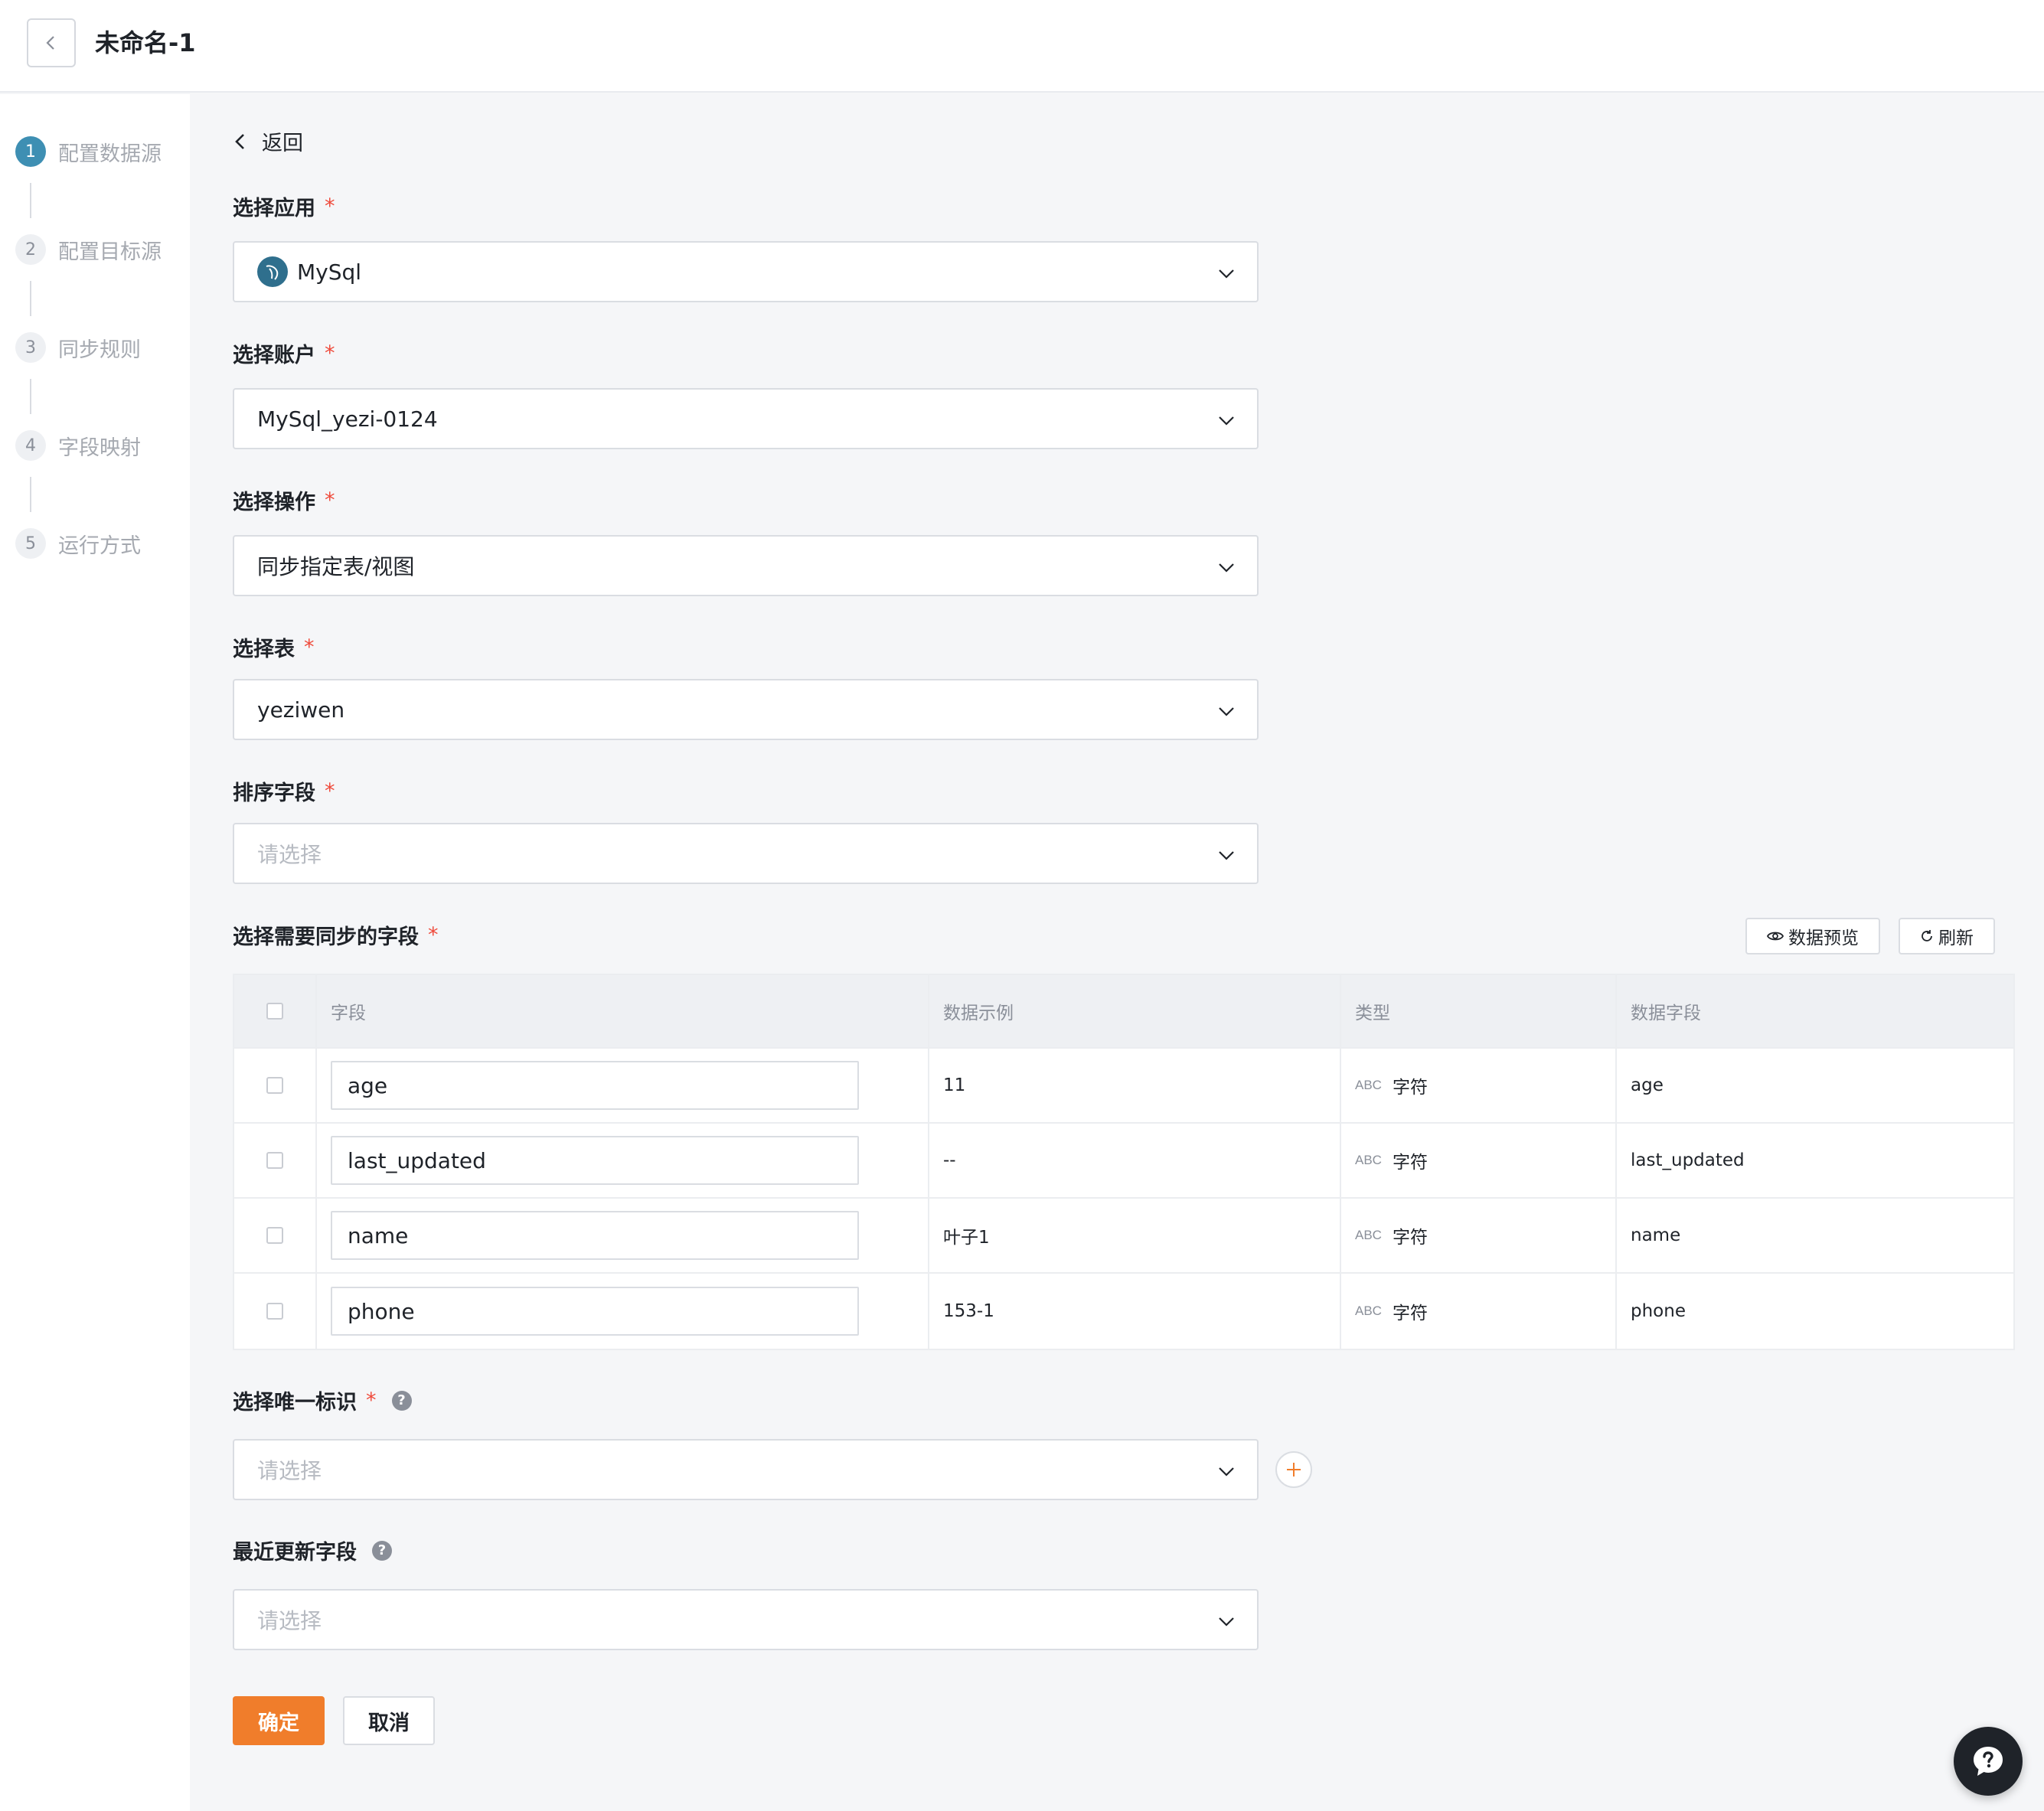 This screenshot has width=2044, height=1811. I want to click on sort-field-select: 请选择, so click(746, 854).